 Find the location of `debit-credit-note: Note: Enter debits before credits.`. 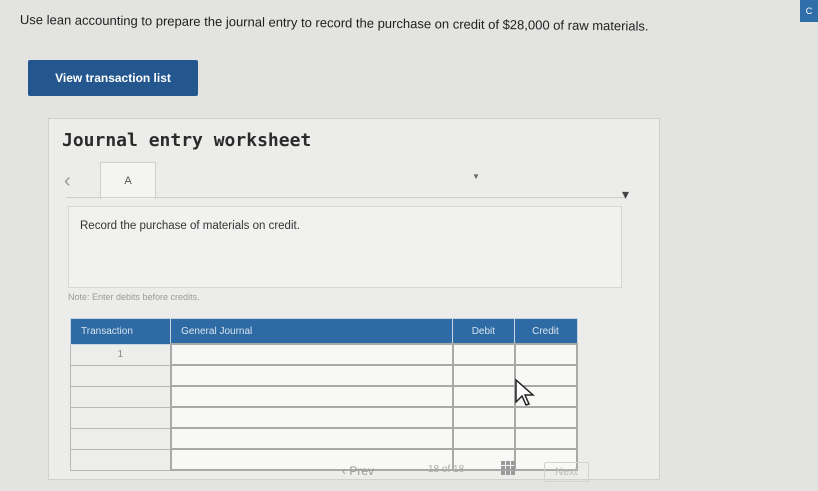

debit-credit-note: Note: Enter debits before credits. is located at coordinates (134, 297).